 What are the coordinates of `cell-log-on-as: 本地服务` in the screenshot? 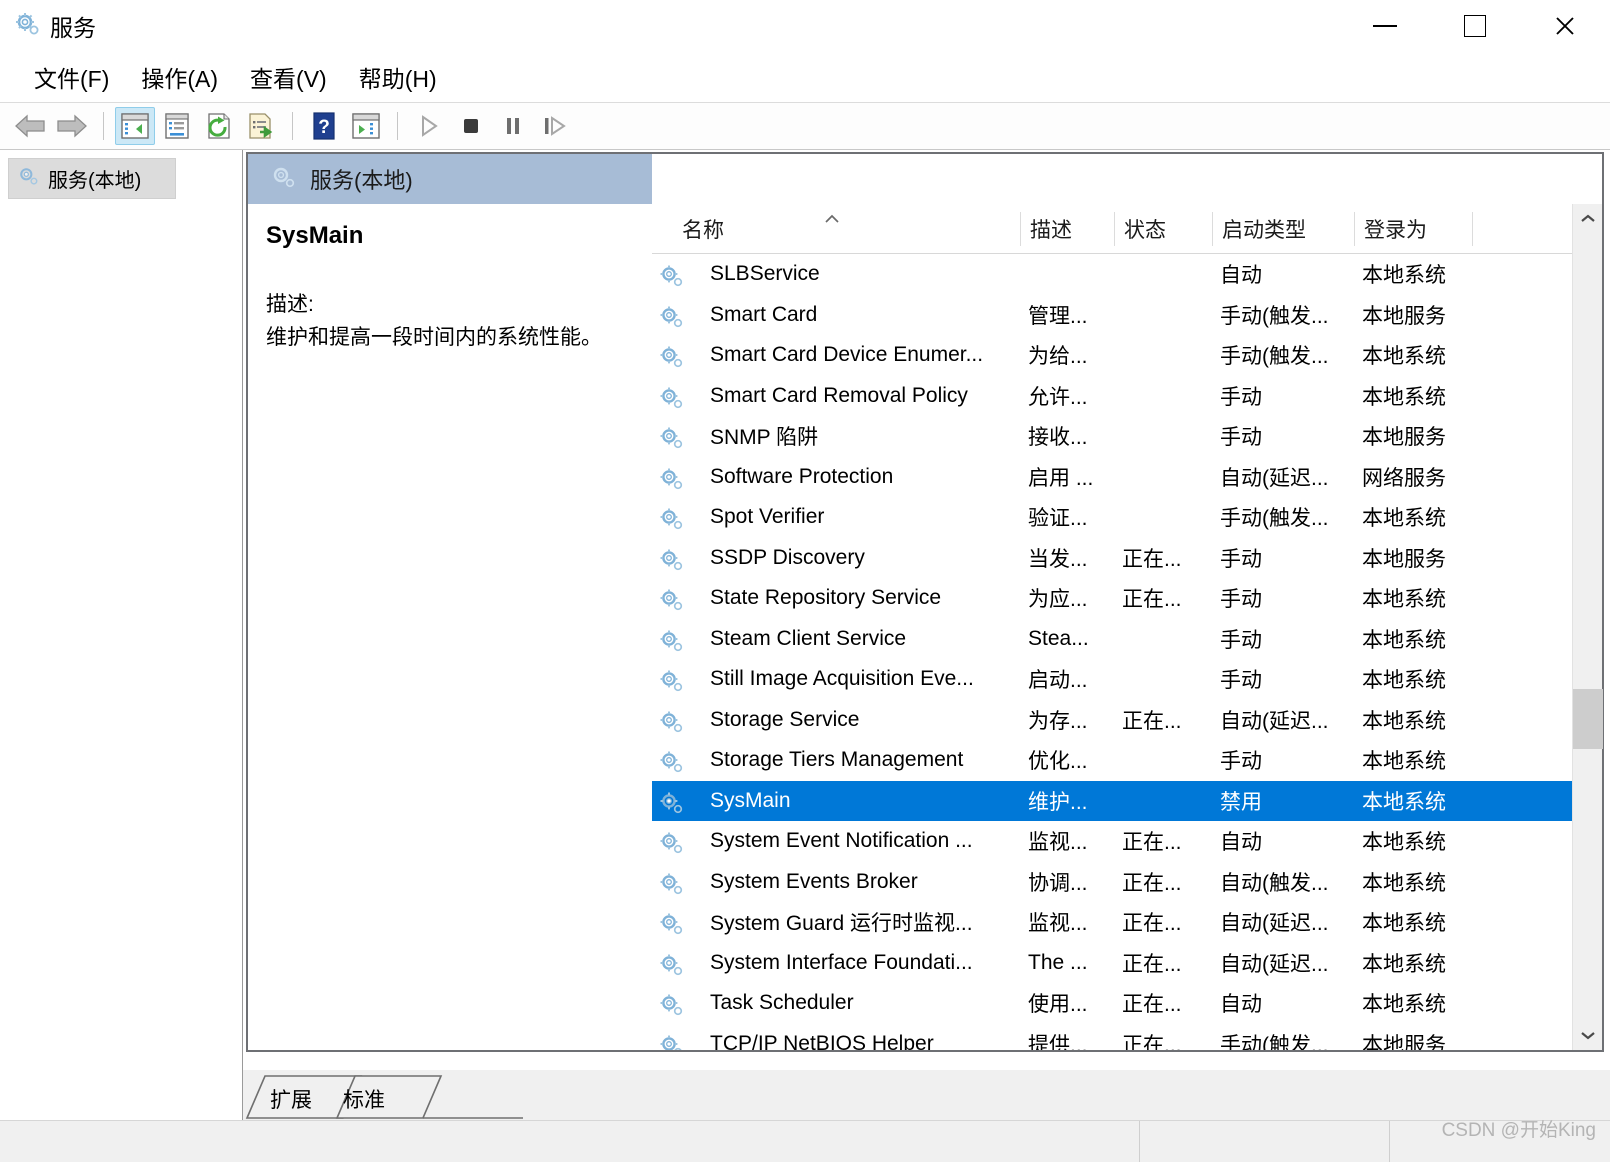 It's located at (1404, 1041).